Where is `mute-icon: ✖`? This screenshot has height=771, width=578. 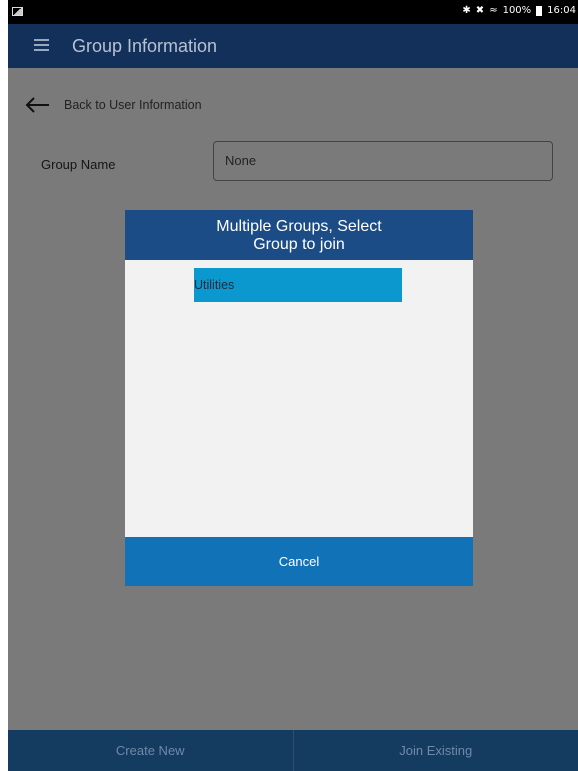
mute-icon: ✖ is located at coordinates (480, 10).